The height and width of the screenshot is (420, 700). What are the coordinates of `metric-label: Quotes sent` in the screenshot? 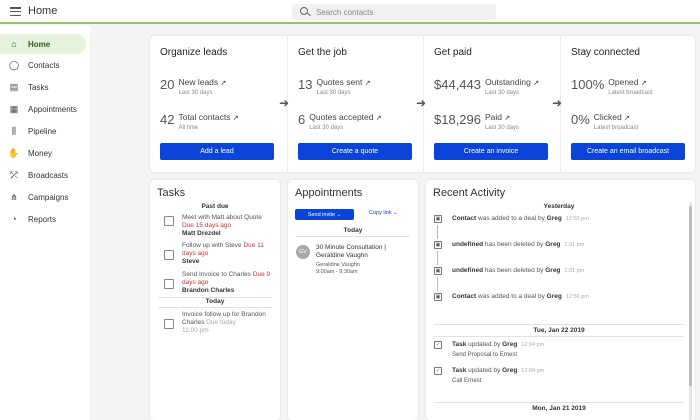 It's located at (339, 82).